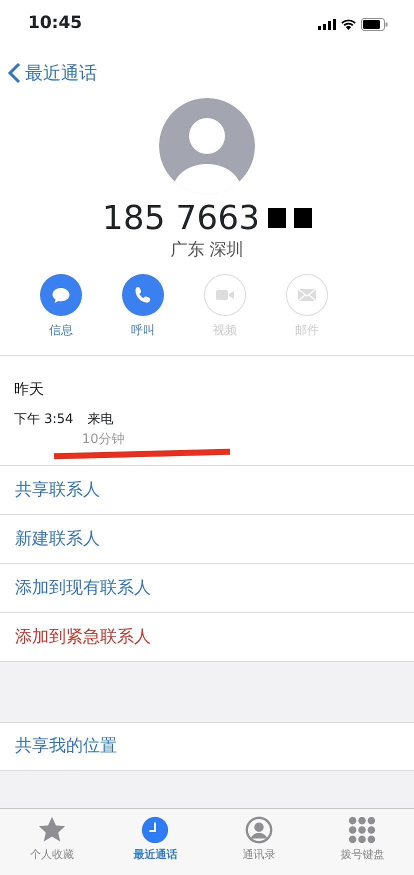  What do you see at coordinates (14, 73) in the screenshot?
I see `back-chevron-icon` at bounding box center [14, 73].